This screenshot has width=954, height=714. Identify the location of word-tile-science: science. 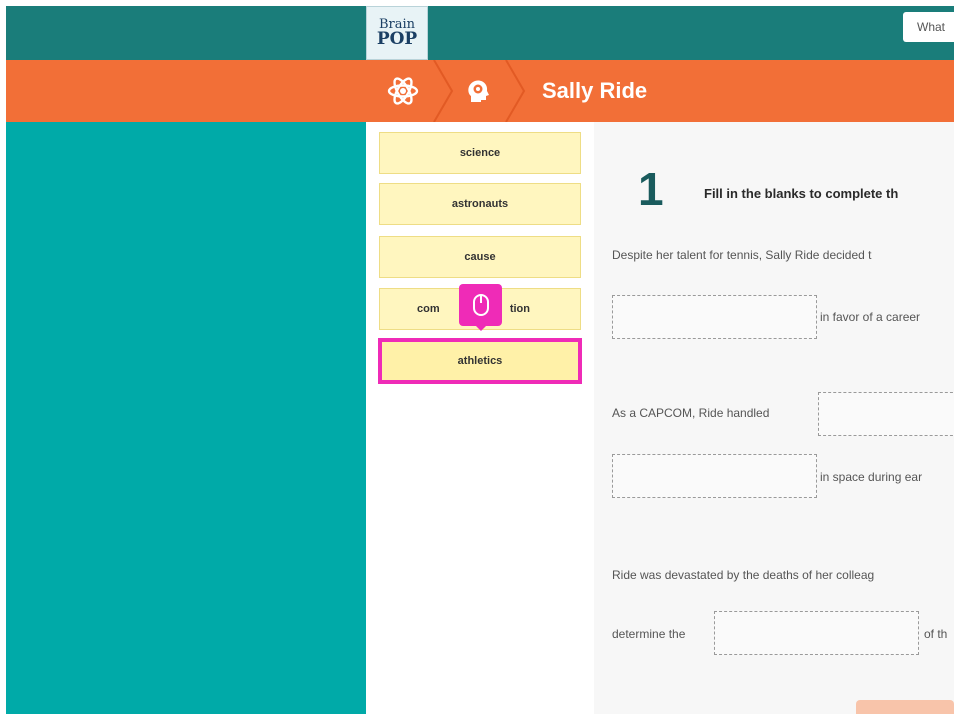
(480, 153).